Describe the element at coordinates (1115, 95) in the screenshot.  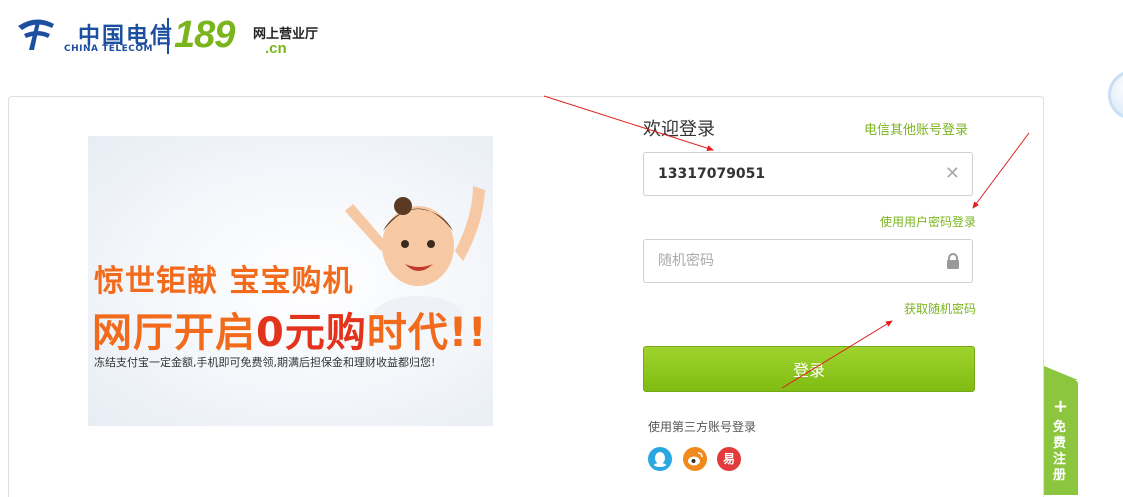
I see `side-floating-widget` at that location.